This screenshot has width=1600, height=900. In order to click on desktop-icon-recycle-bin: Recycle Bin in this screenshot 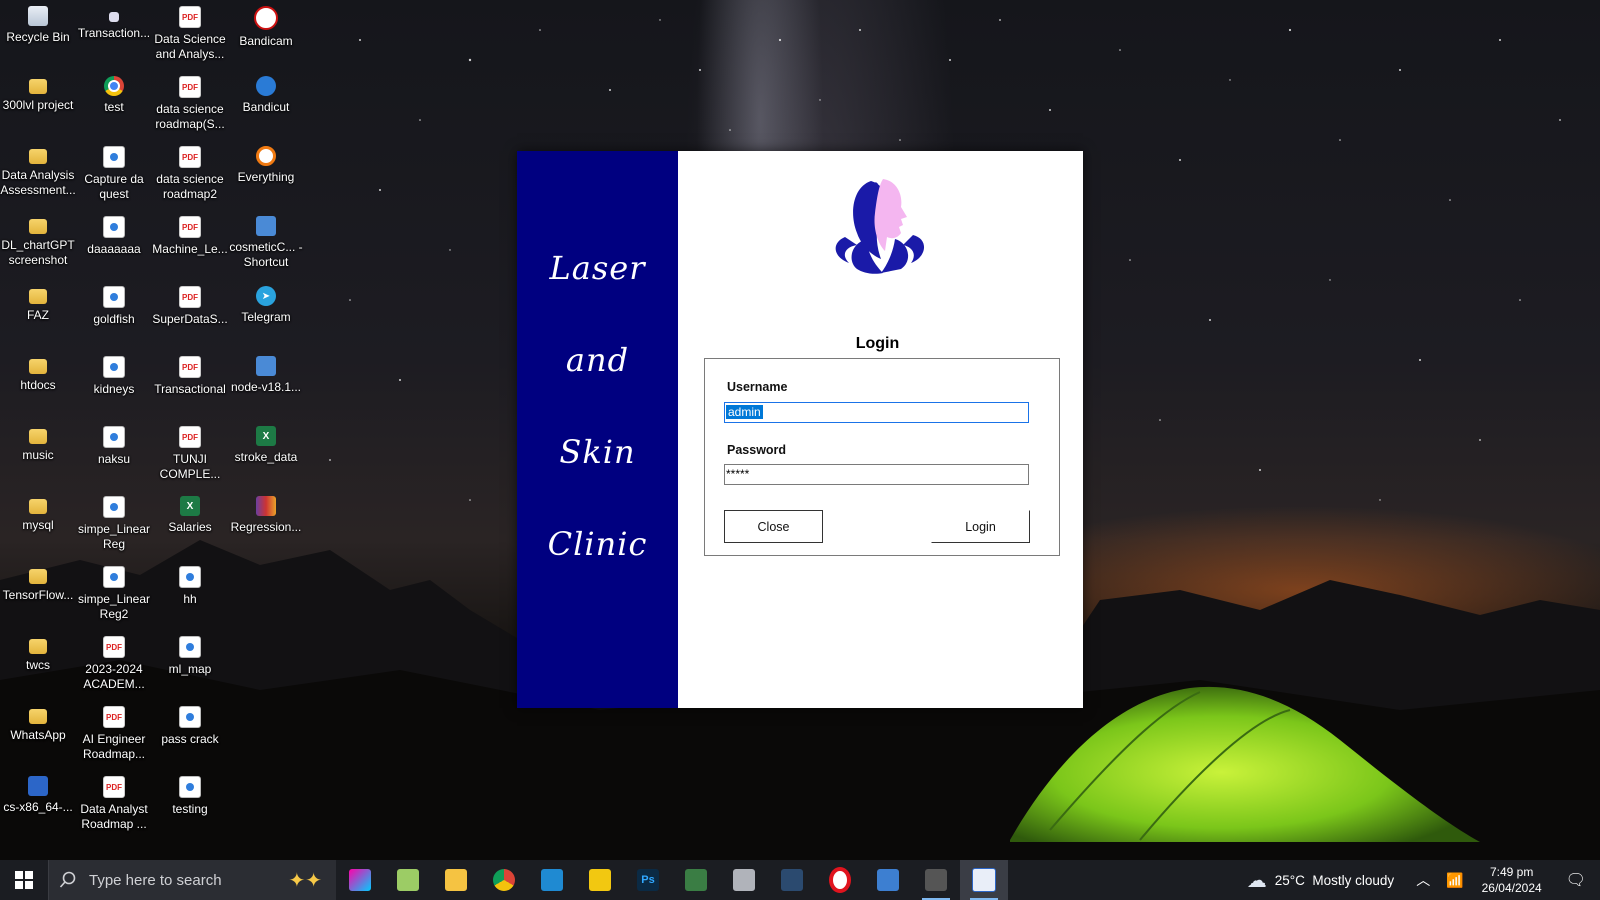, I will do `click(38, 33)`.